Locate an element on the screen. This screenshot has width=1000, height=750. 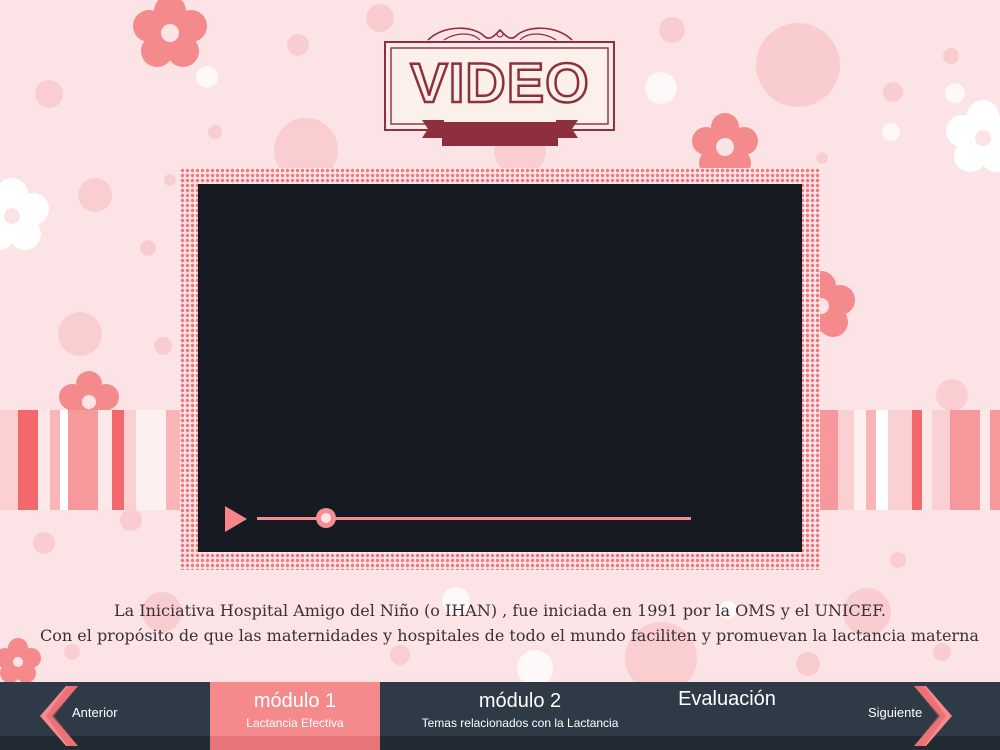
video-title: VIDEO is located at coordinates (499, 82).